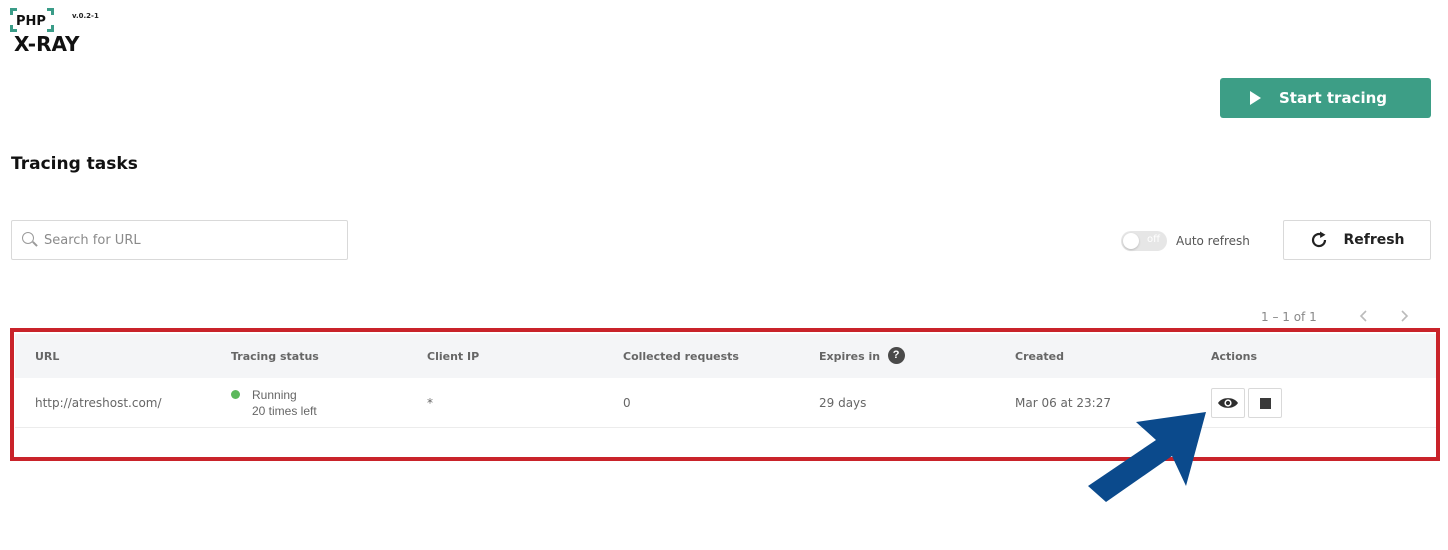  Describe the element at coordinates (1131, 241) in the screenshot. I see `toggle-knob` at that location.